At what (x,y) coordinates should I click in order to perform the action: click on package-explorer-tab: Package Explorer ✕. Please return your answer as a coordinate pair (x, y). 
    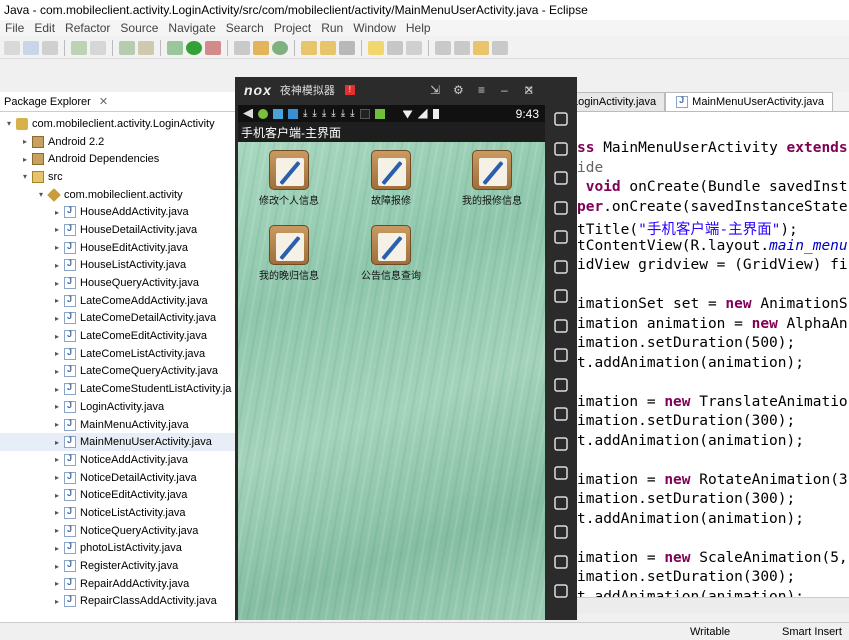
    Looking at the image, I should click on (117, 102).